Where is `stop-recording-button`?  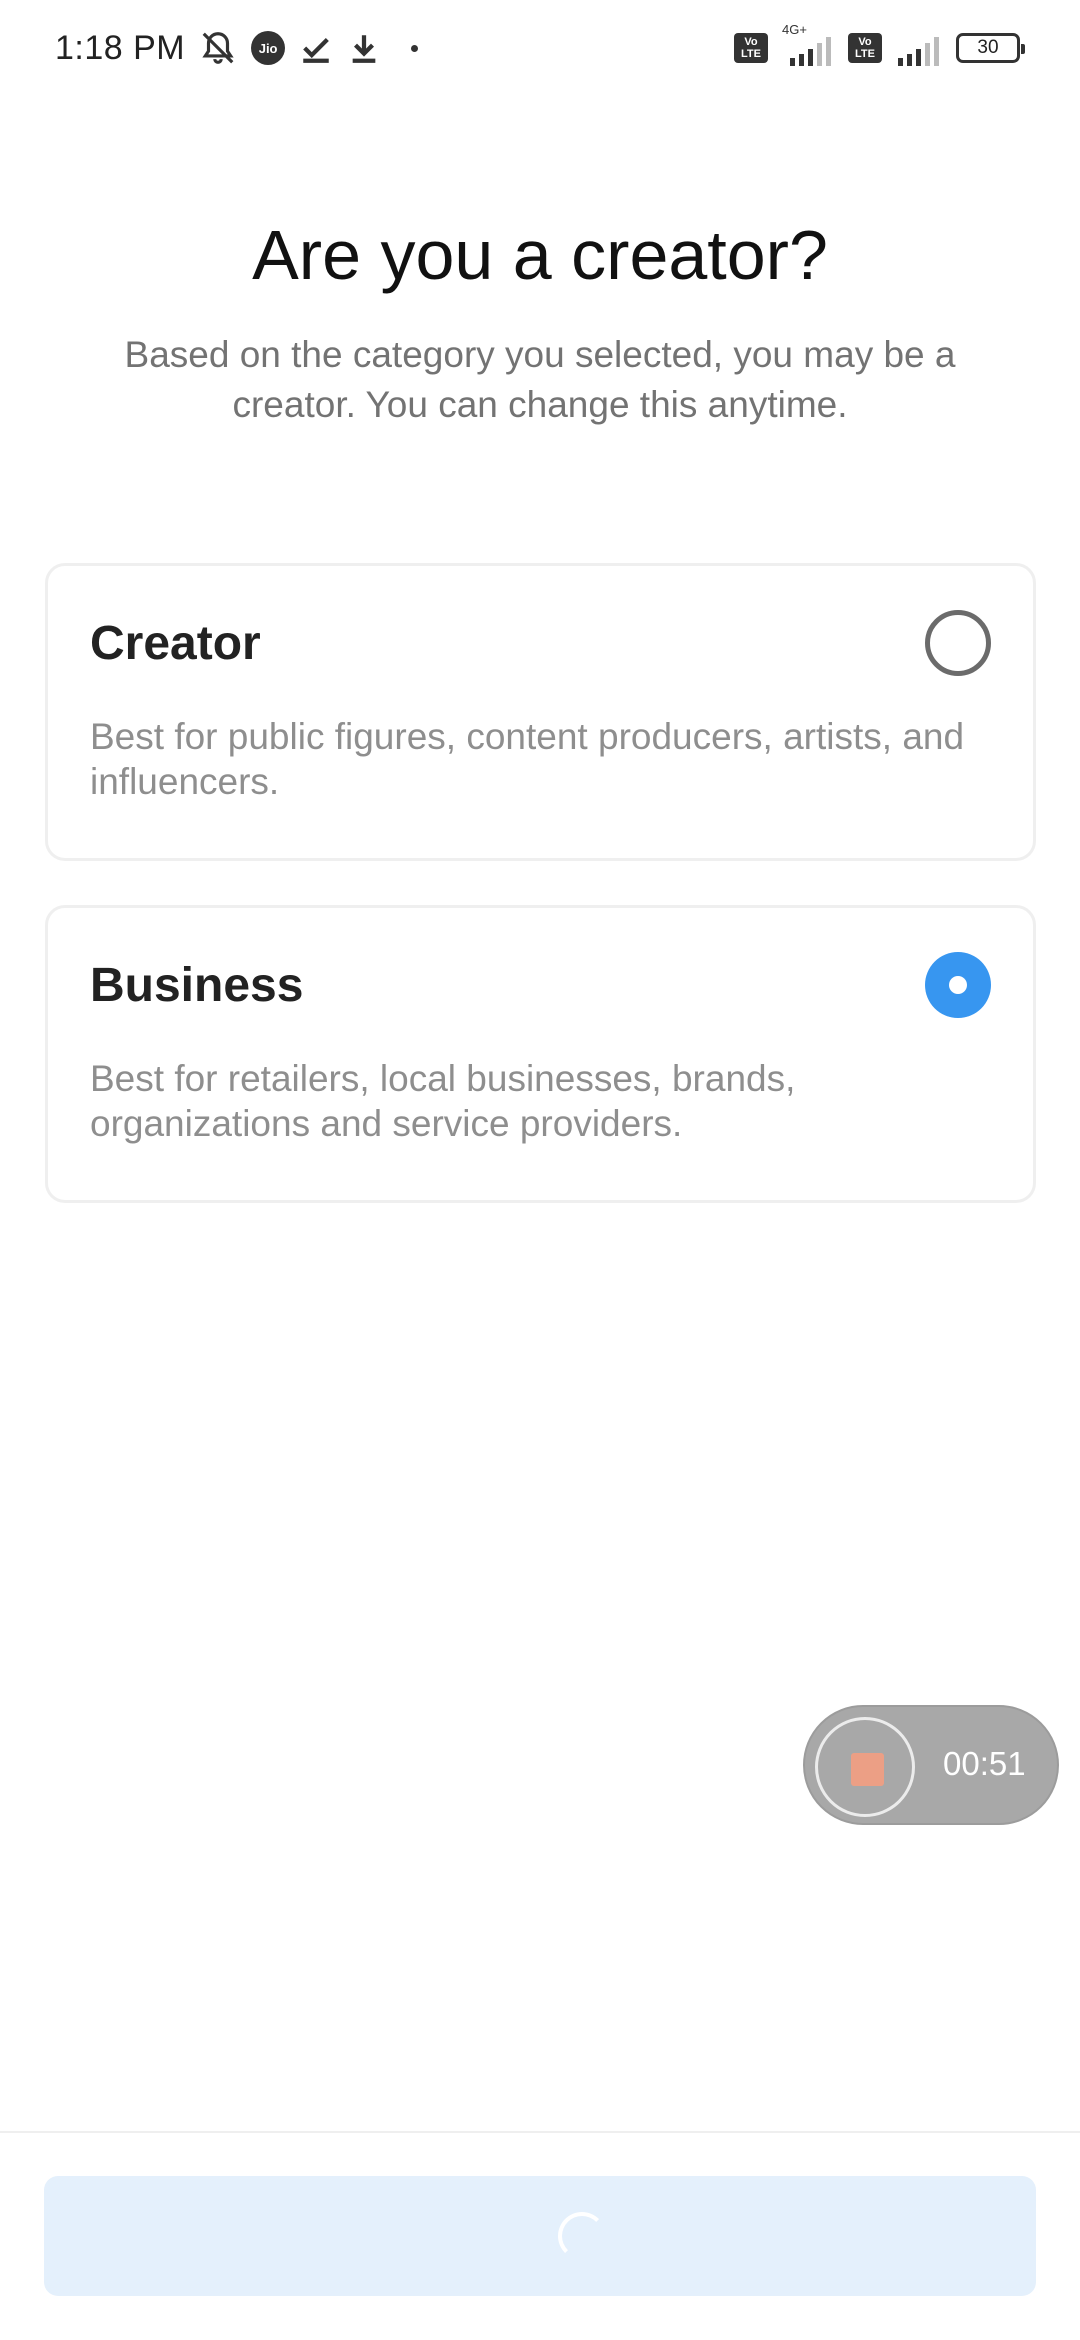 stop-recording-button is located at coordinates (865, 1767).